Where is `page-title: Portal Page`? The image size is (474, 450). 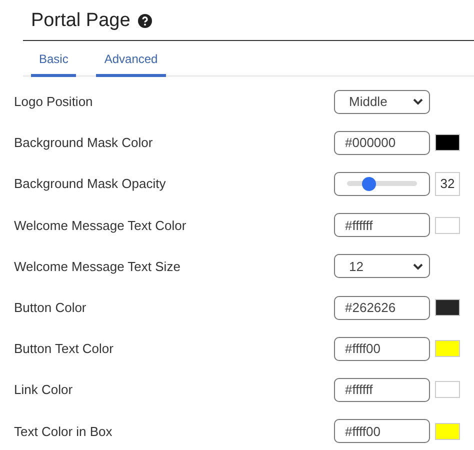
page-title: Portal Page is located at coordinates (80, 21).